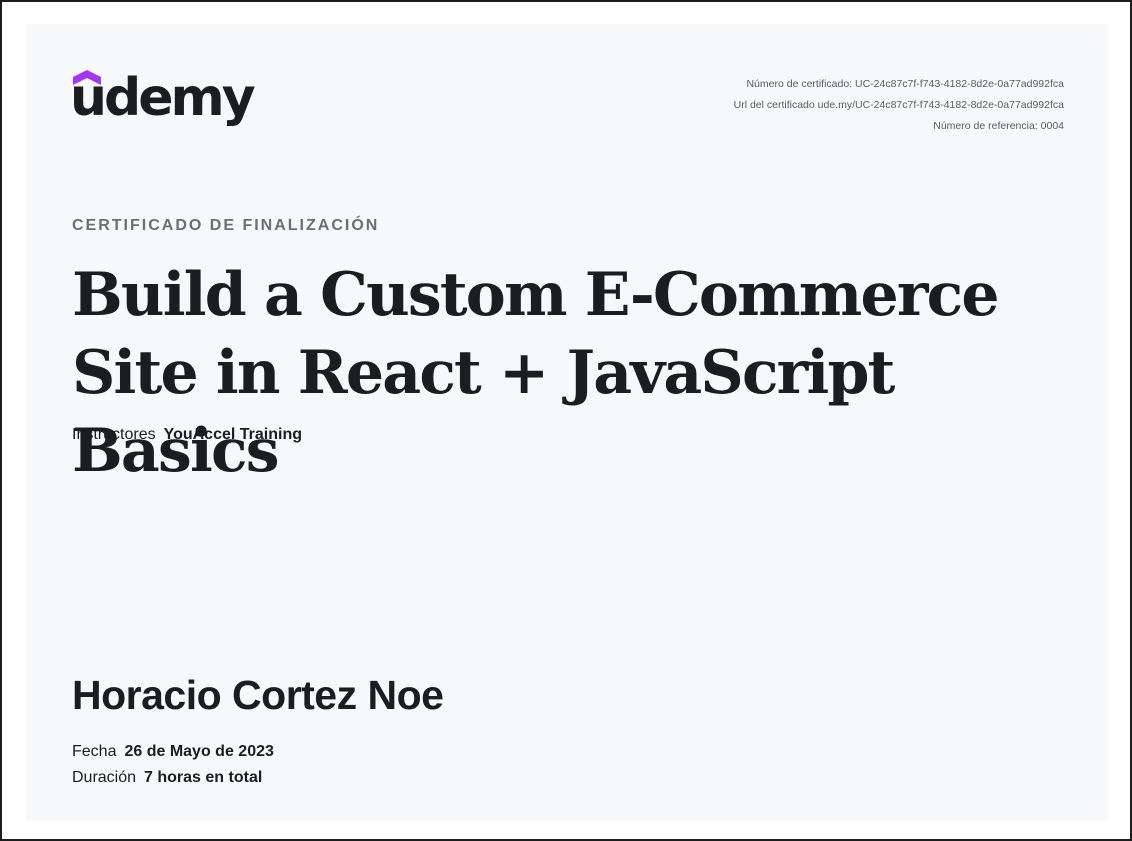 This screenshot has height=841, width=1132. I want to click on duration-value: 7 horas en total, so click(203, 777).